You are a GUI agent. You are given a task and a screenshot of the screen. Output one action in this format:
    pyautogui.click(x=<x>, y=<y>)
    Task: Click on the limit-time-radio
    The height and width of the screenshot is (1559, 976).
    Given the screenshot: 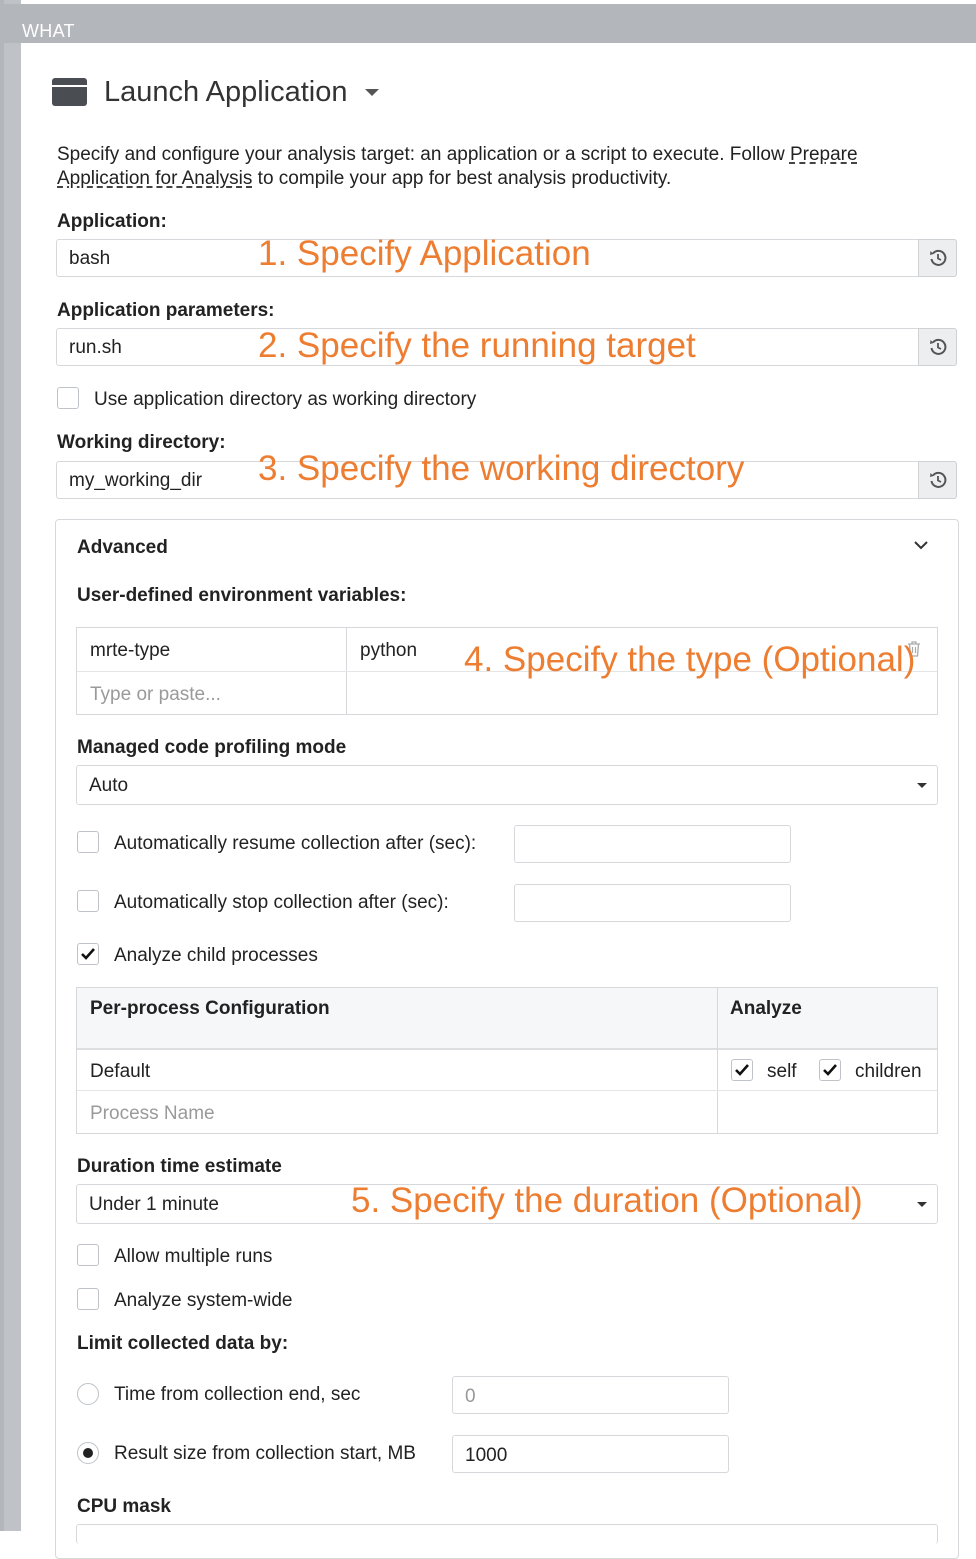 What is the action you would take?
    pyautogui.click(x=88, y=1394)
    